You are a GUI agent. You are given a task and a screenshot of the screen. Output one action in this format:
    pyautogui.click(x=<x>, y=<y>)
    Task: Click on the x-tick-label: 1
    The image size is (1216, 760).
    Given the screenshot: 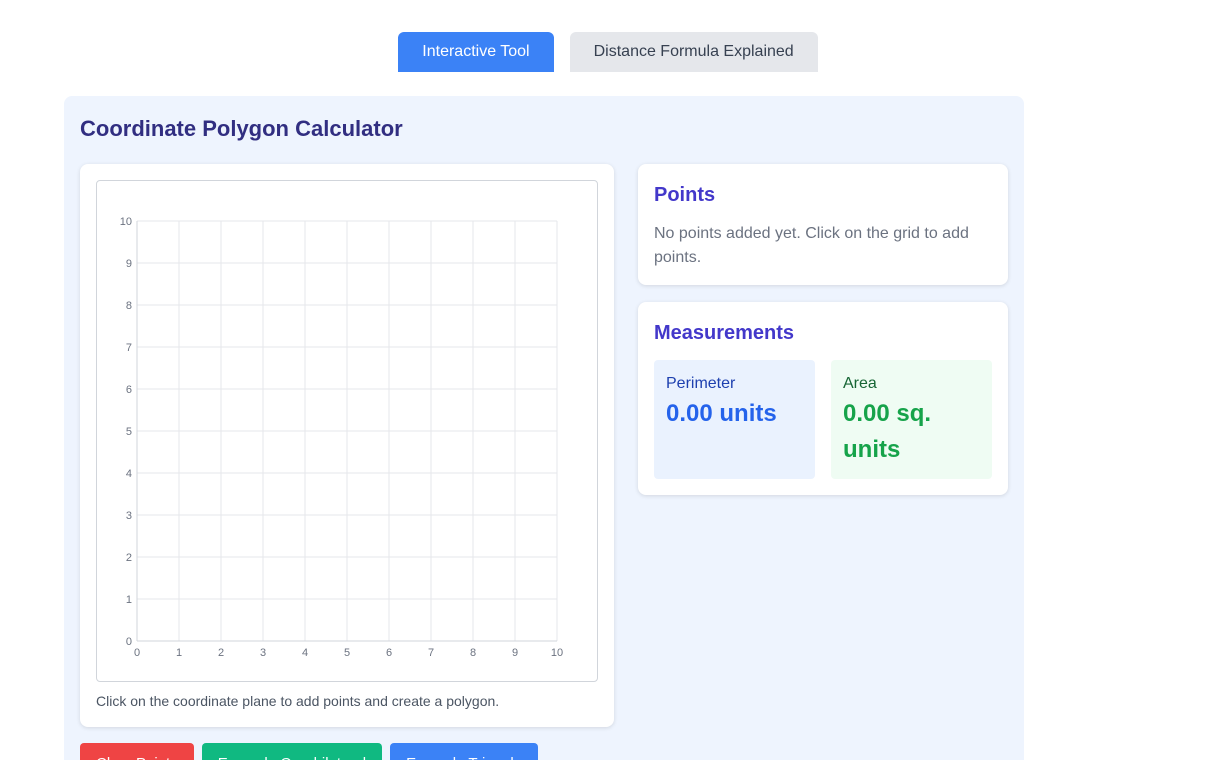 What is the action you would take?
    pyautogui.click(x=179, y=653)
    